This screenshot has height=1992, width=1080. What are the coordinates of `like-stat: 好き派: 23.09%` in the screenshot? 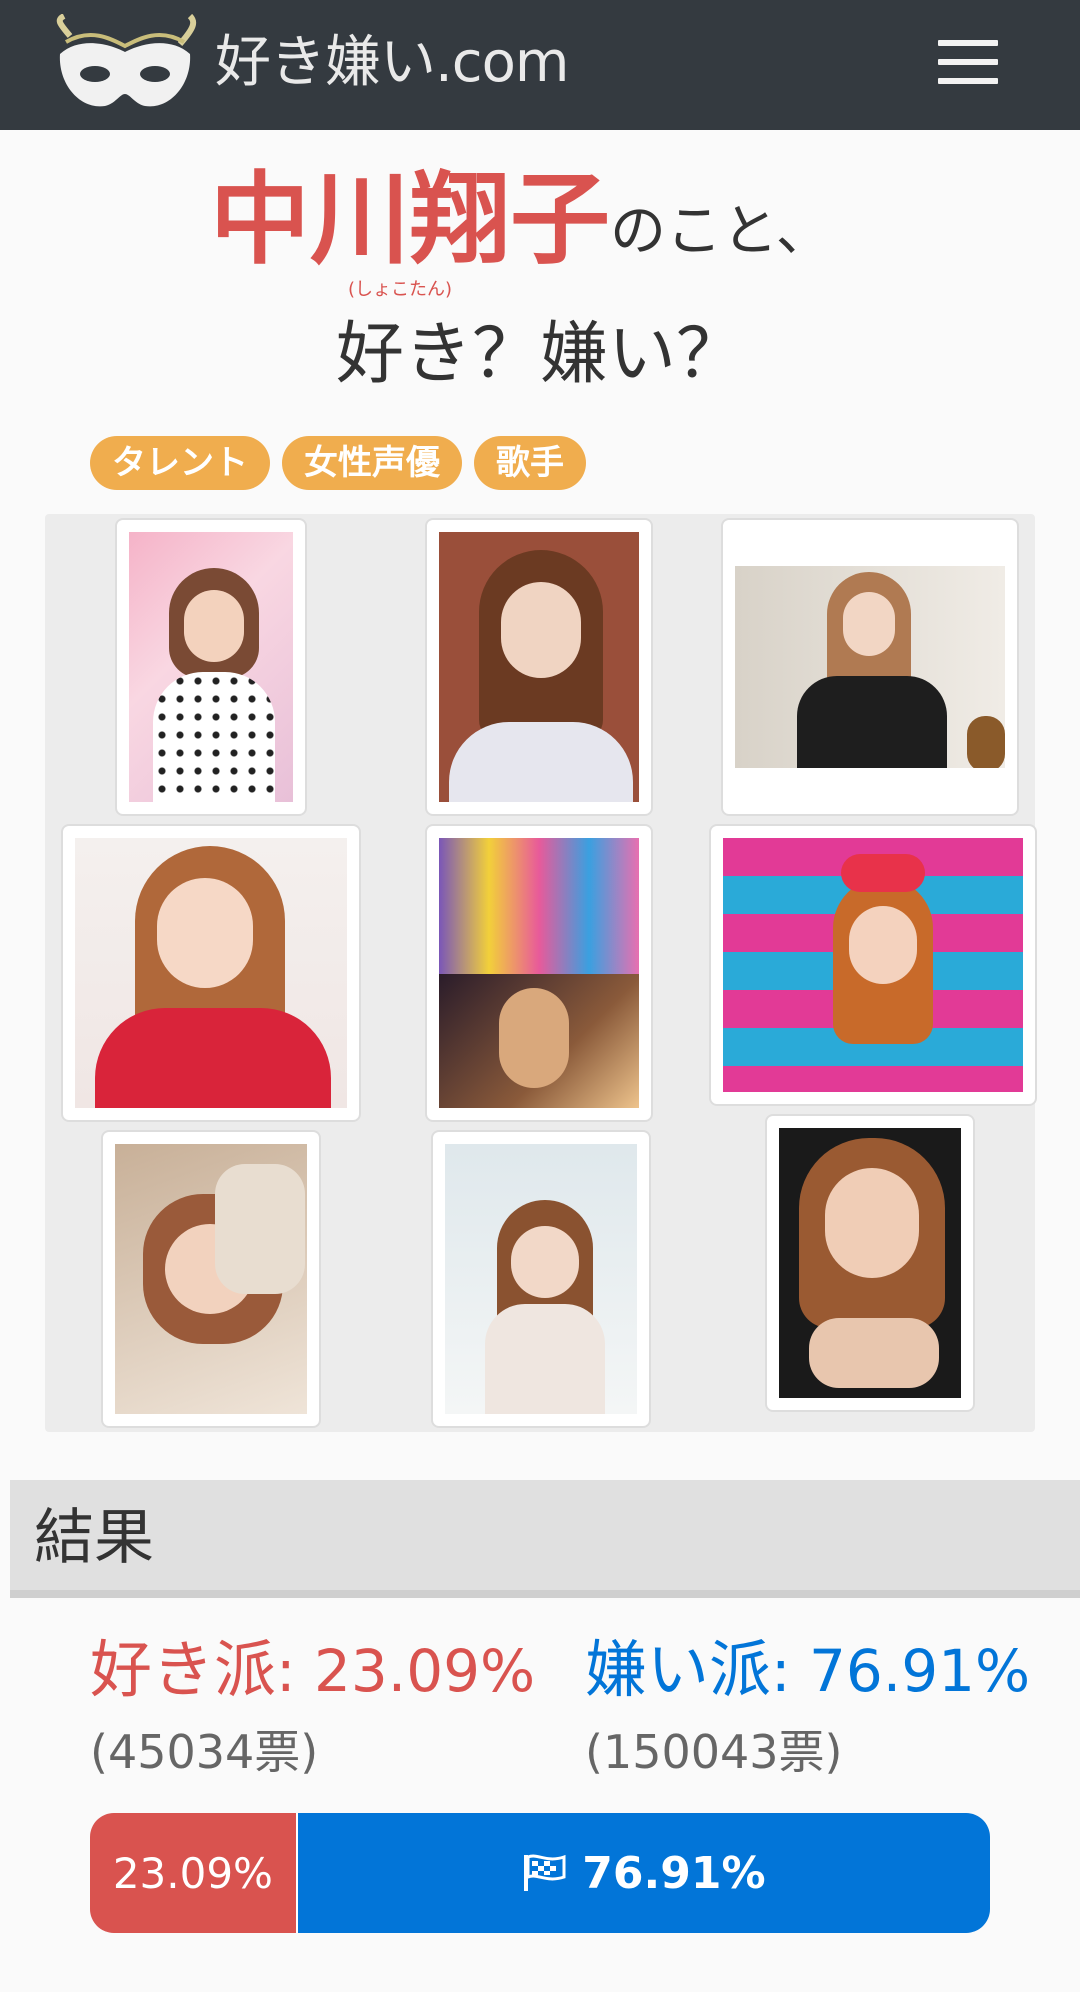 It's located at (312, 1670).